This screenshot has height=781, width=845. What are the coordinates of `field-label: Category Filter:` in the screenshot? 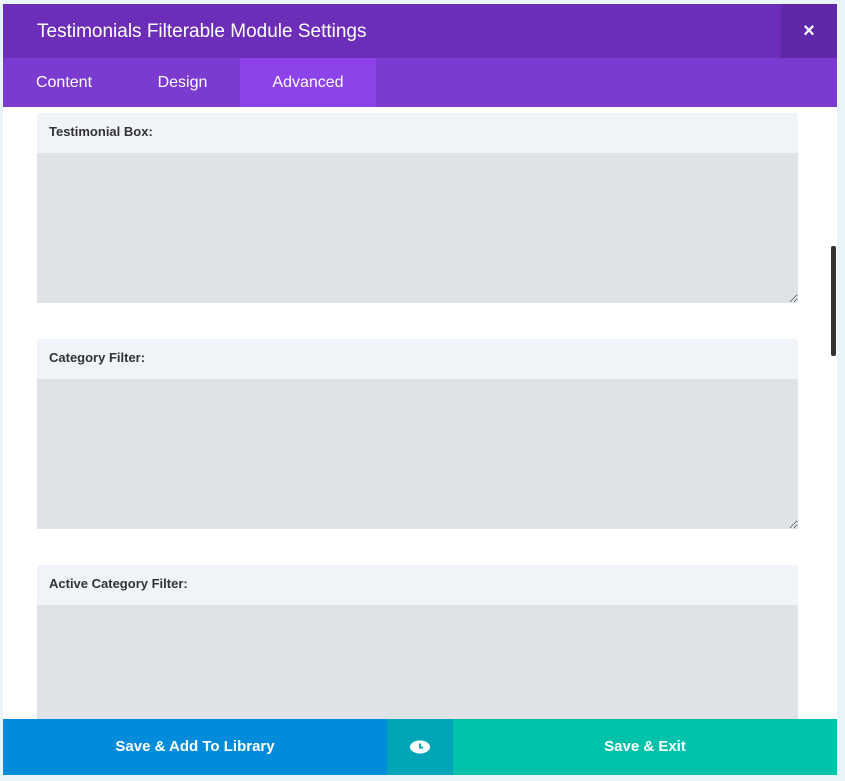 It's located at (417, 359).